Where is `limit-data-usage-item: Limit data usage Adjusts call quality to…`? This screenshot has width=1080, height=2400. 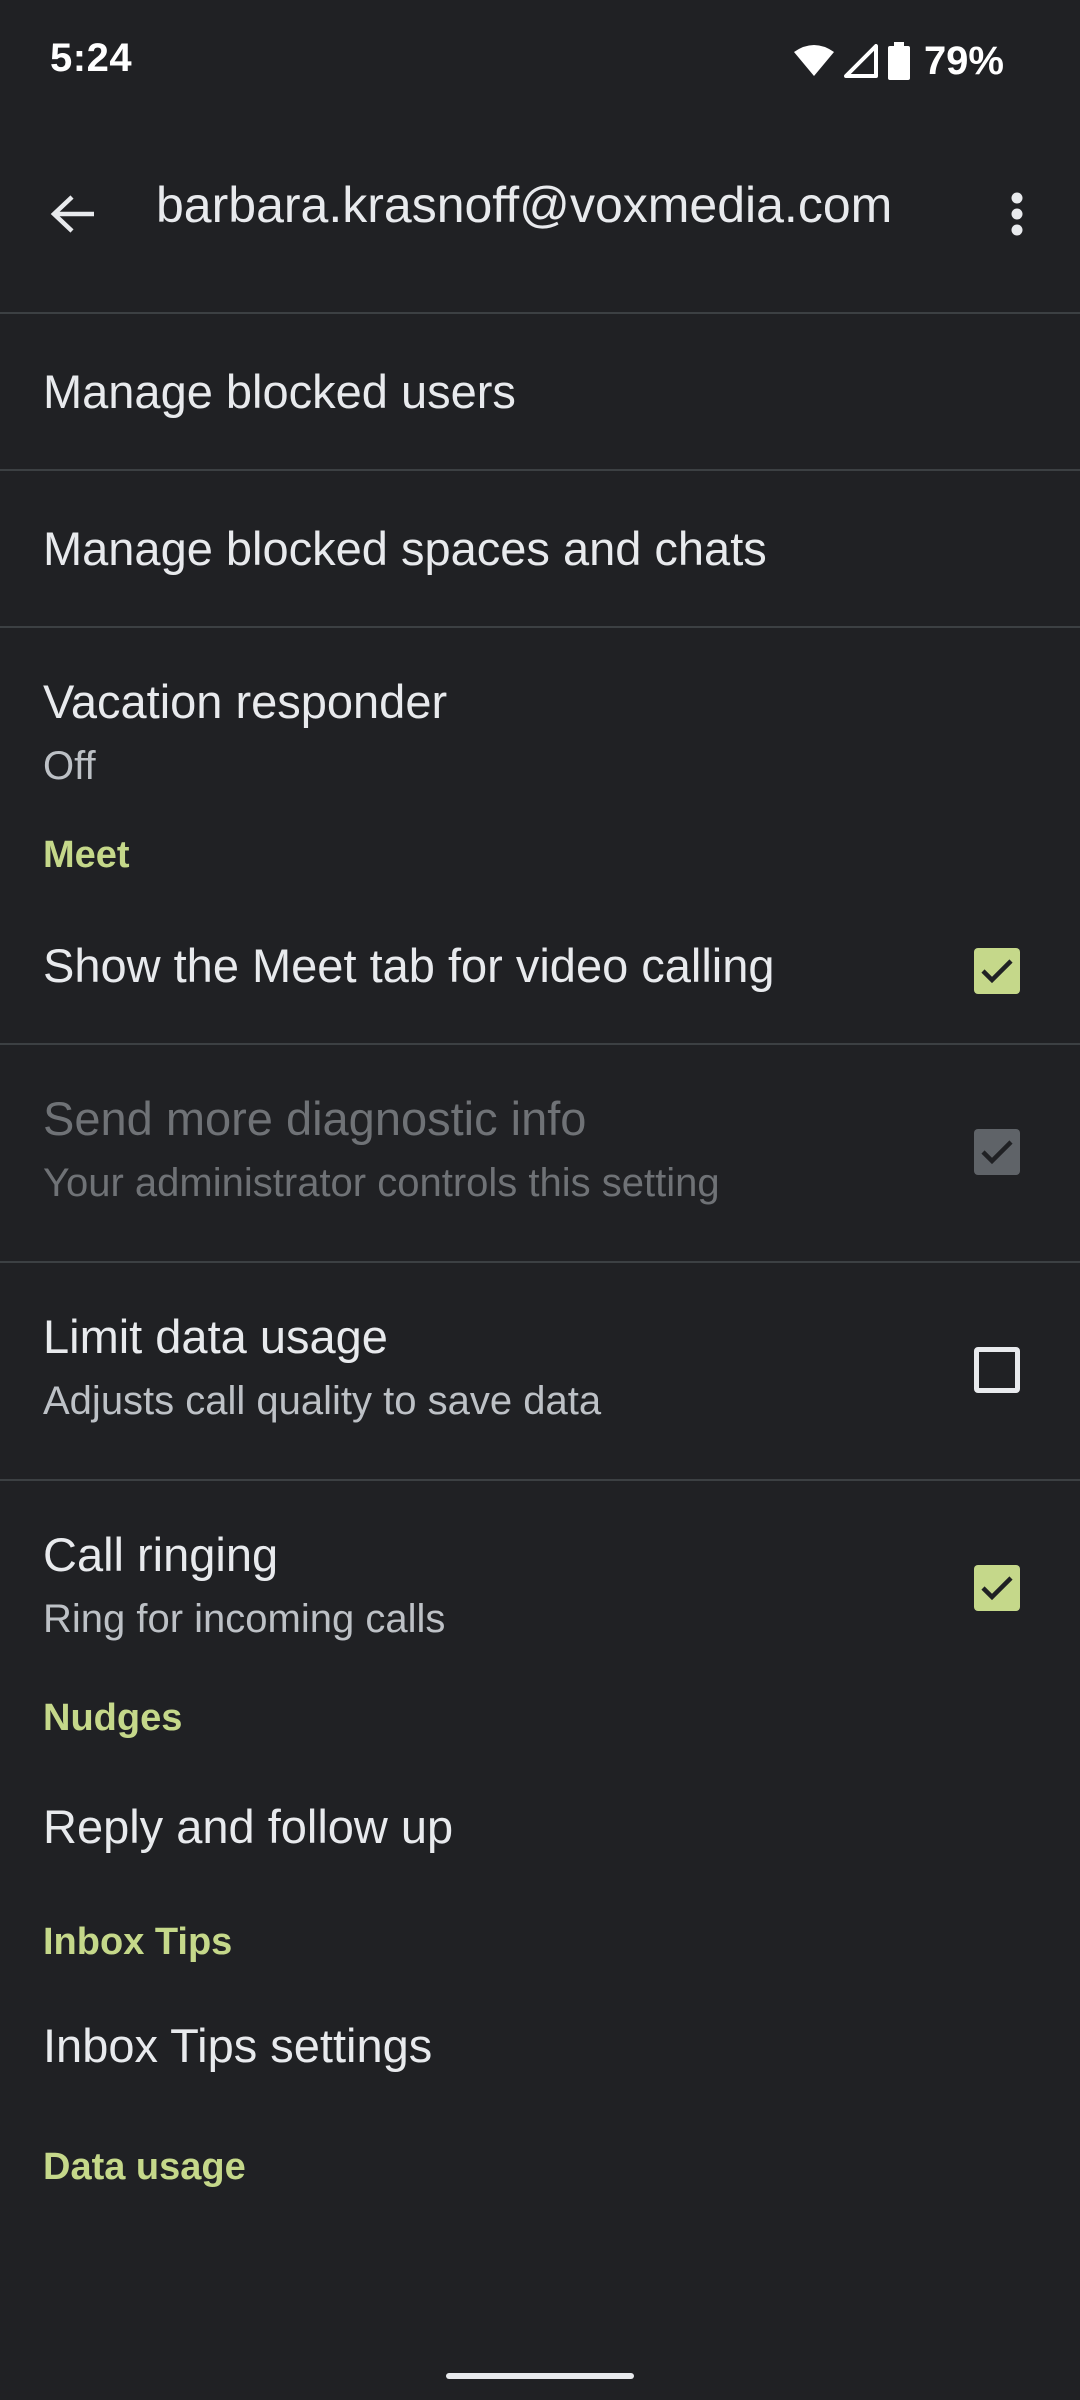
limit-data-usage-item: Limit data usage Adjusts call quality to… is located at coordinates (540, 1371).